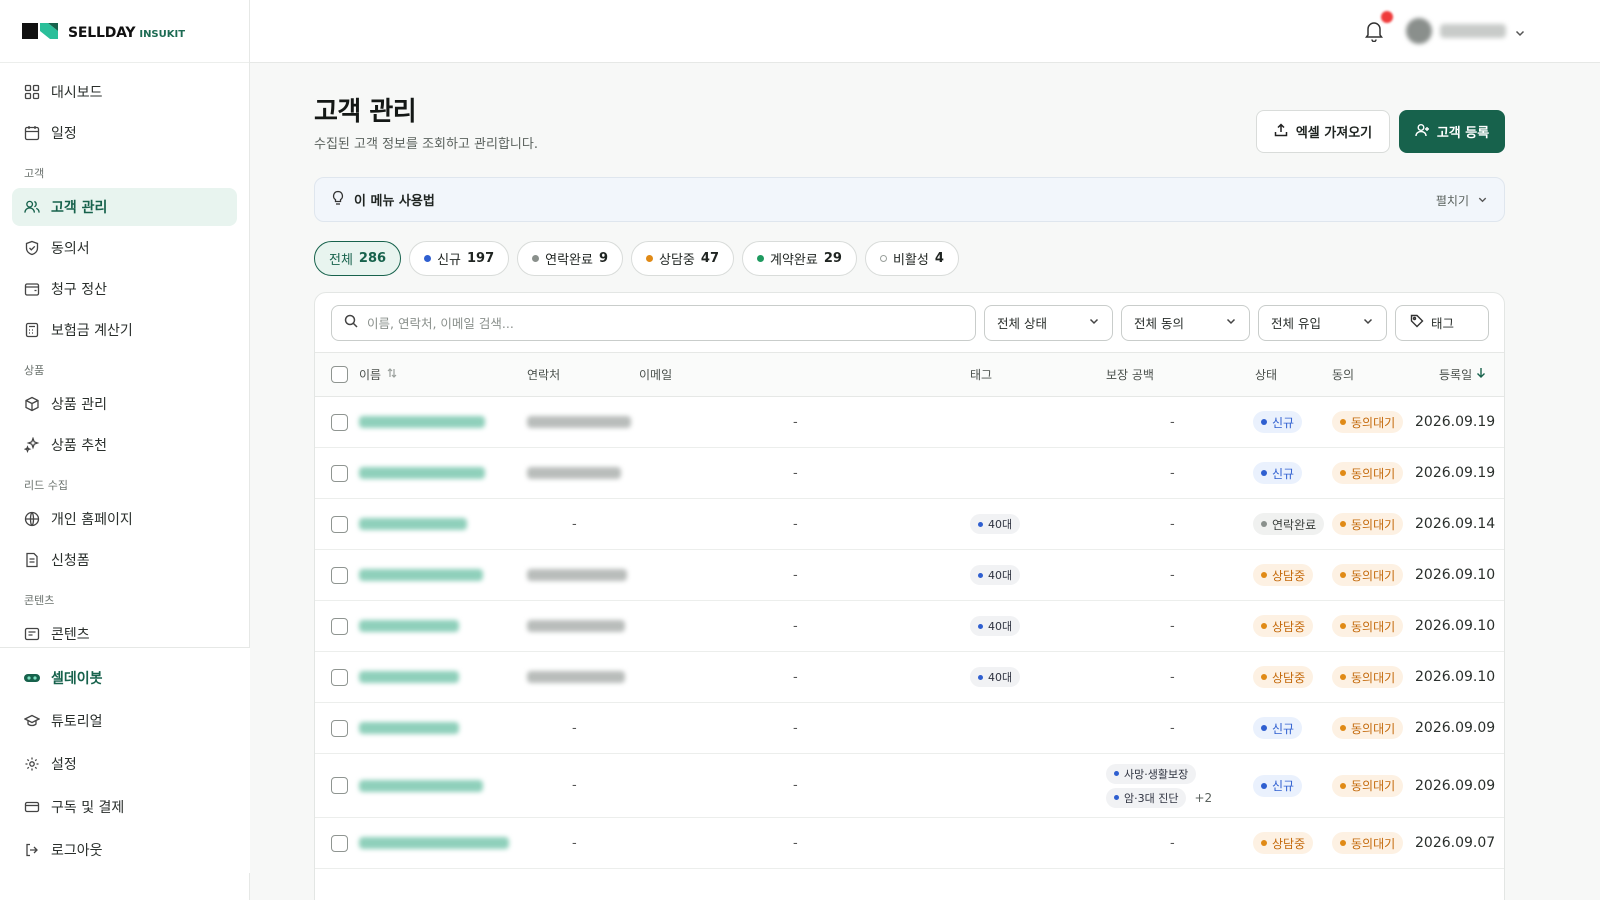 The width and height of the screenshot is (1600, 900). I want to click on register-customer-button: 고객 등록, so click(1452, 131).